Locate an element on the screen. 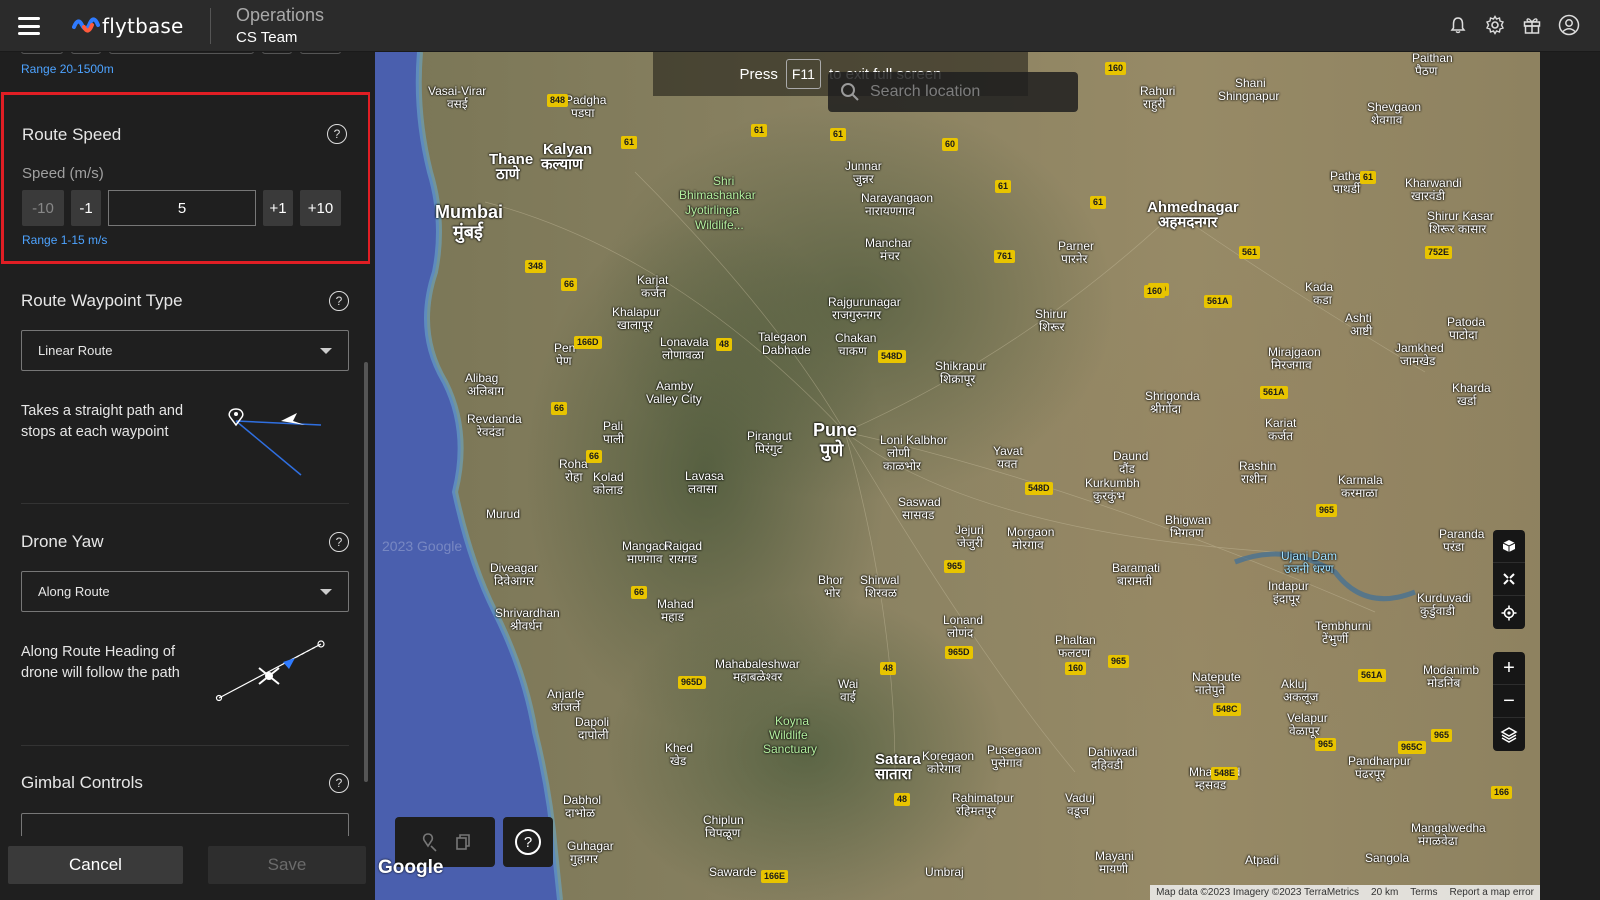 The width and height of the screenshot is (1600, 900). map-label: दौंड is located at coordinates (1127, 469).